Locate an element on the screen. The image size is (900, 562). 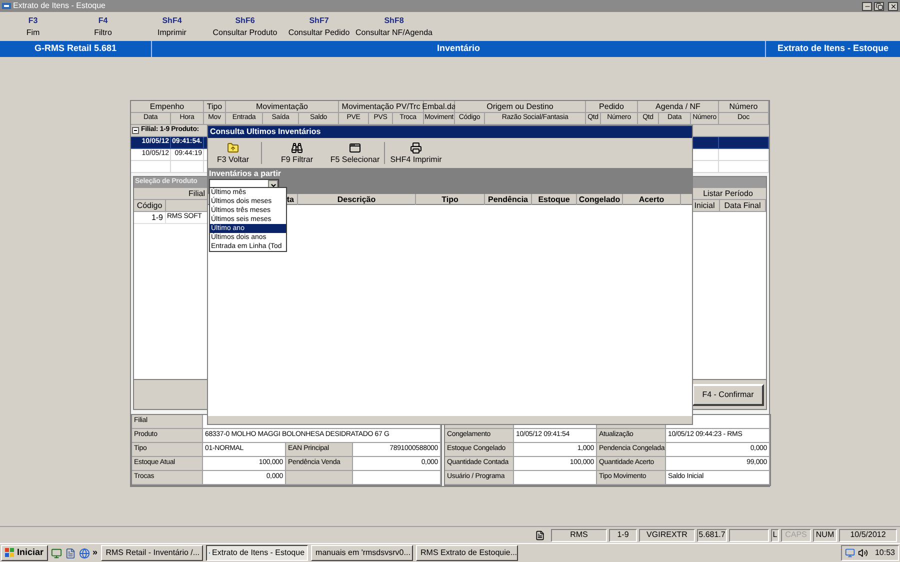
status-field: 10/5/2012 is located at coordinates (868, 535).